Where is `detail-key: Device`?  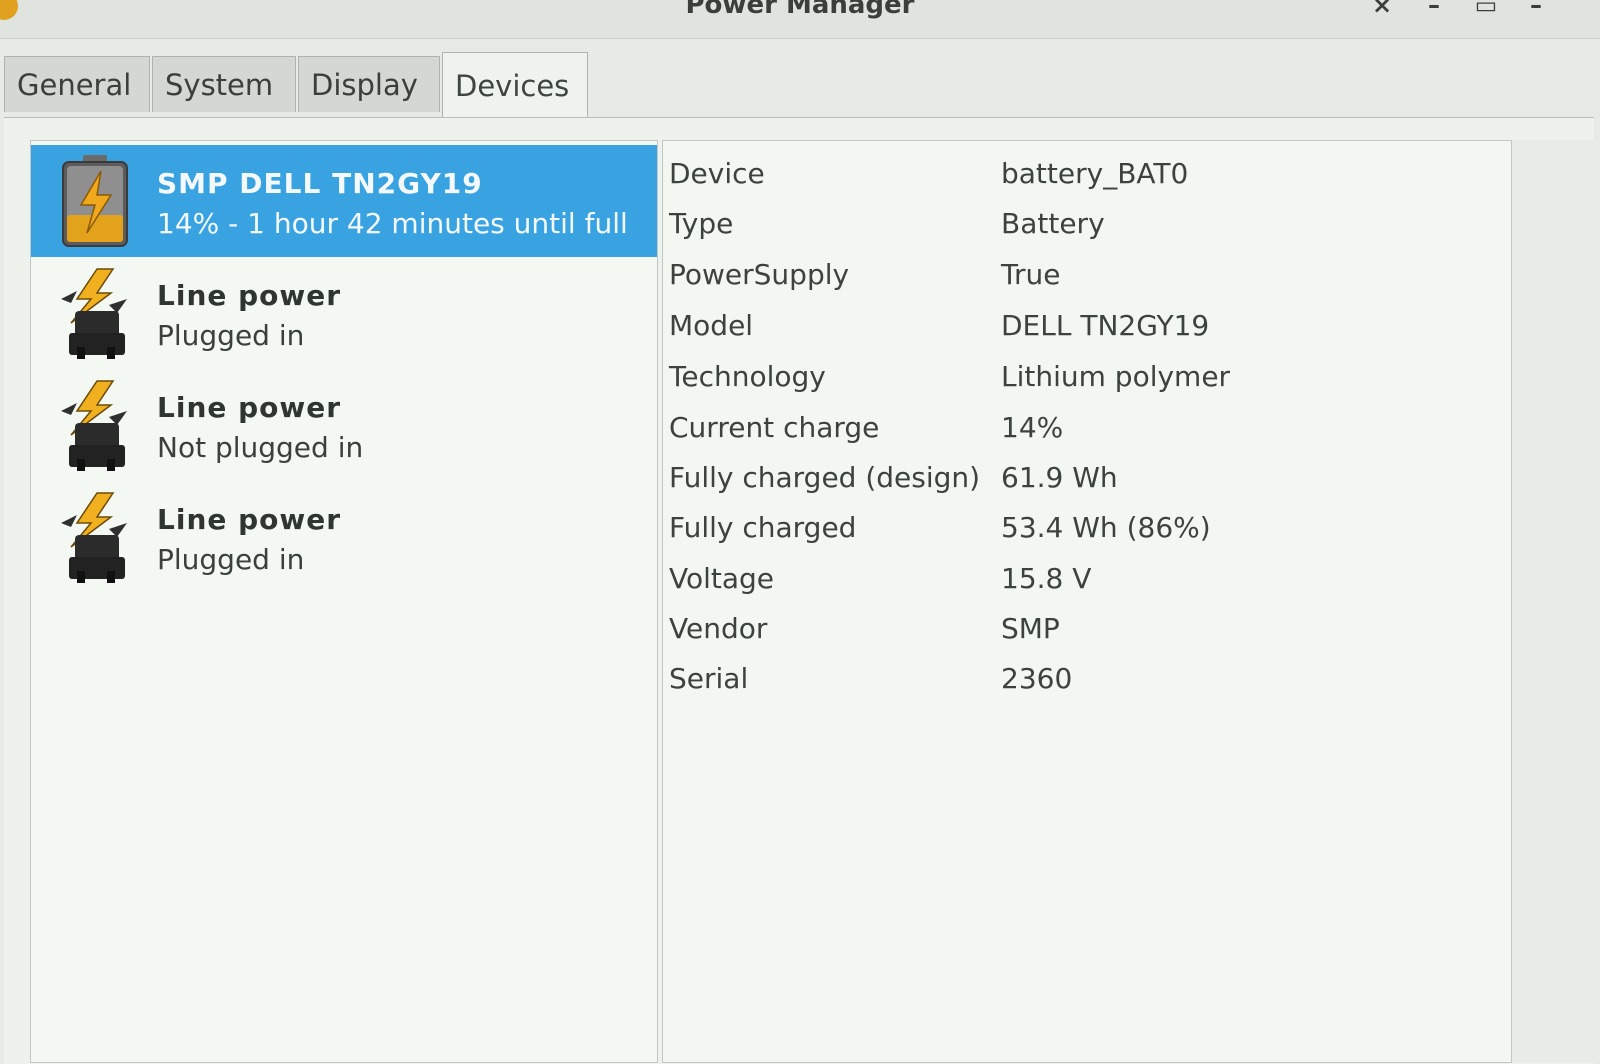 detail-key: Device is located at coordinates (717, 173).